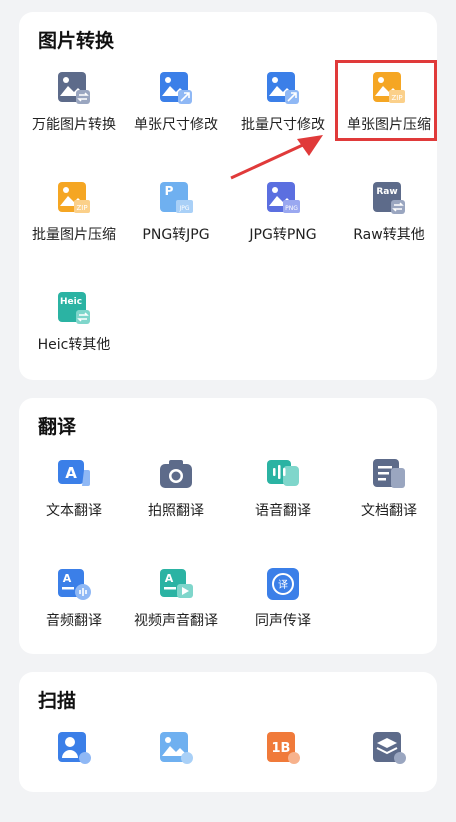 Image resolution: width=456 pixels, height=822 pixels. Describe the element at coordinates (276, 157) in the screenshot. I see `pointer-arrow-icon` at that location.